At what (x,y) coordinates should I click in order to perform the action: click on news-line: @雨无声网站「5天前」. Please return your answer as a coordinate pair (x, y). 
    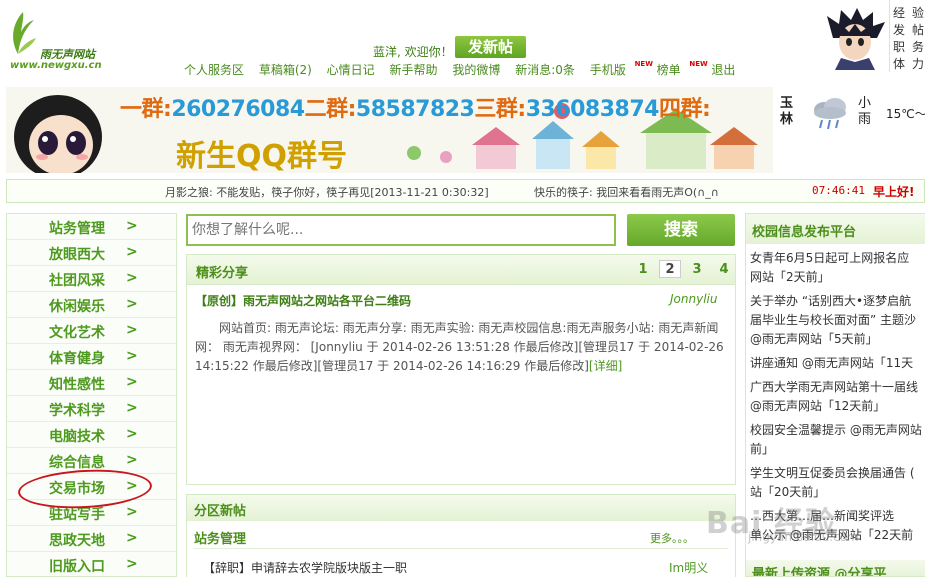
    Looking at the image, I should click on (814, 339).